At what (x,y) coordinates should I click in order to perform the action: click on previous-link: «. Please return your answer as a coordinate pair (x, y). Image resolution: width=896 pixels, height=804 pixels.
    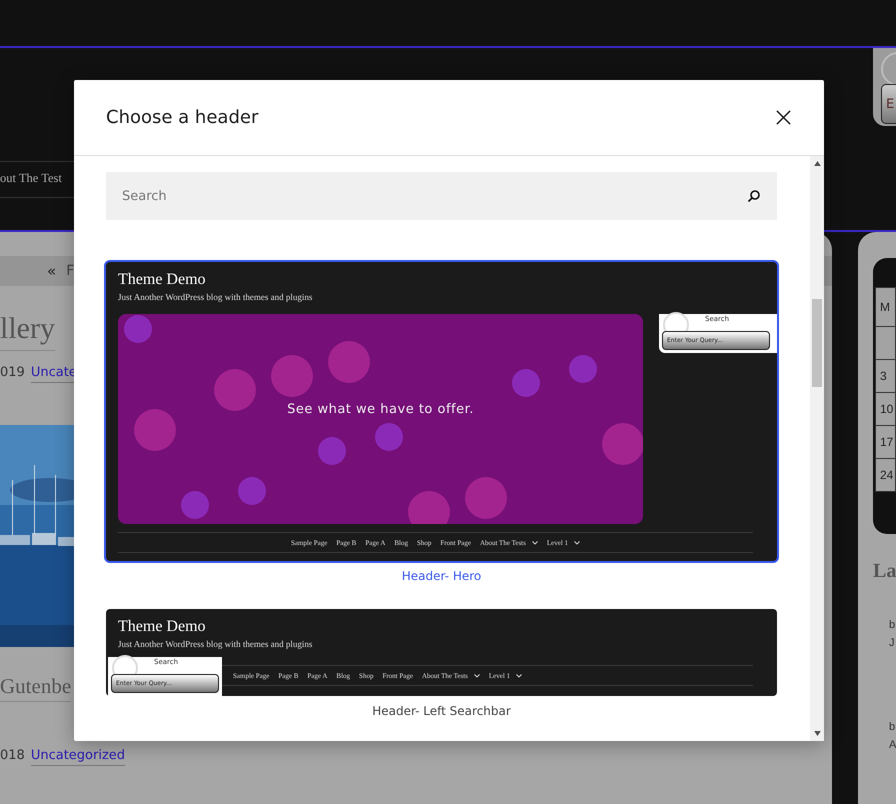
    Looking at the image, I should click on (51, 271).